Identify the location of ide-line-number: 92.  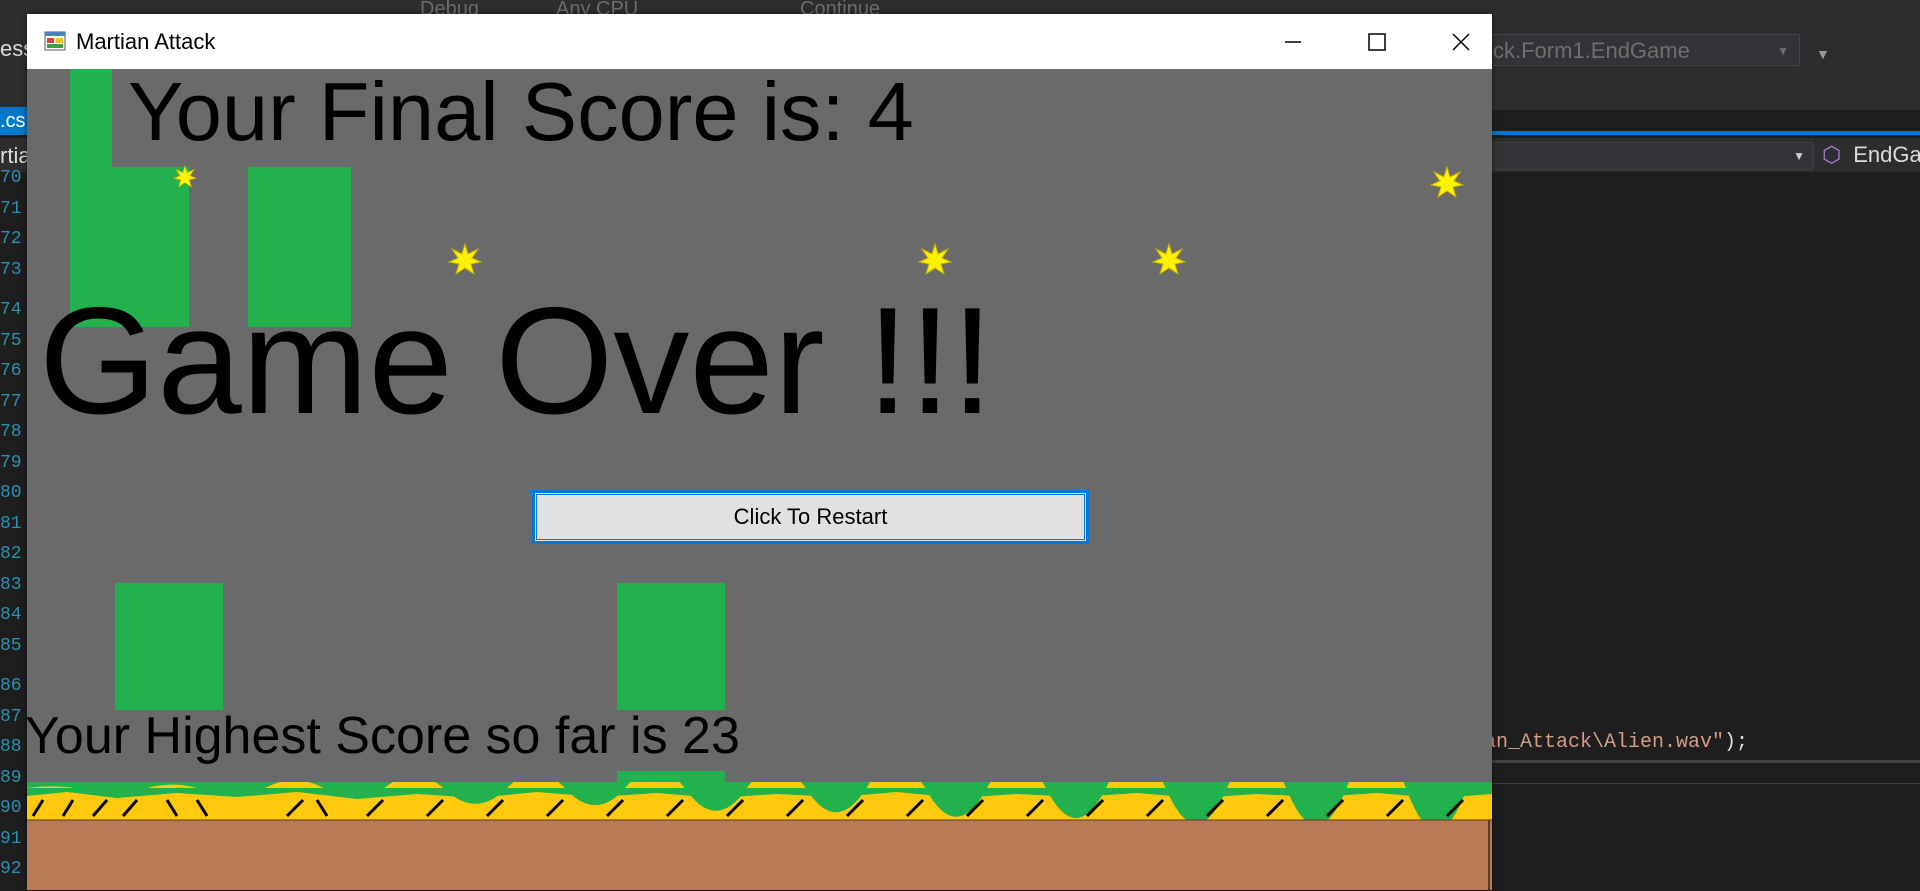
(11, 869).